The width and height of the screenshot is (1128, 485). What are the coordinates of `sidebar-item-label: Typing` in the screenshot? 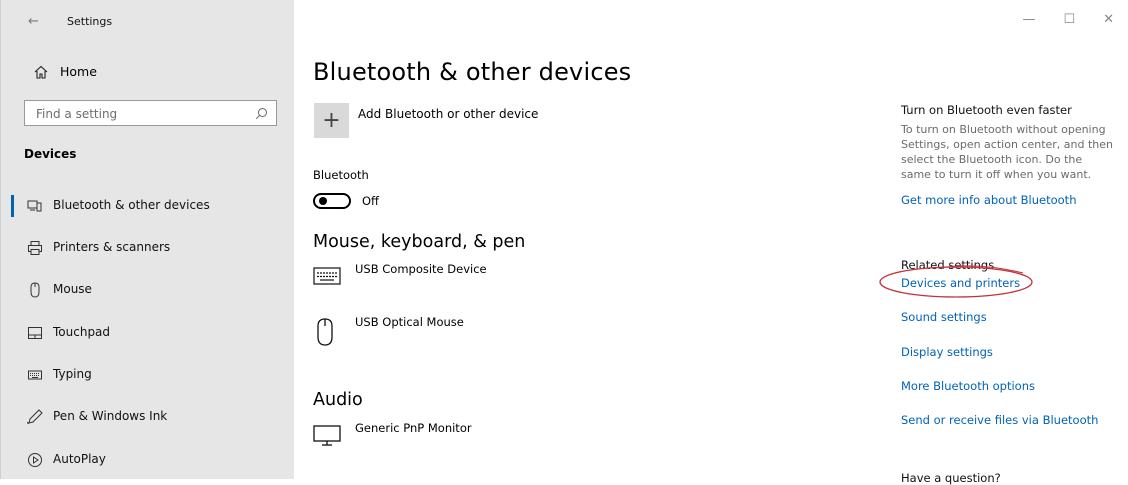 It's located at (72, 374).